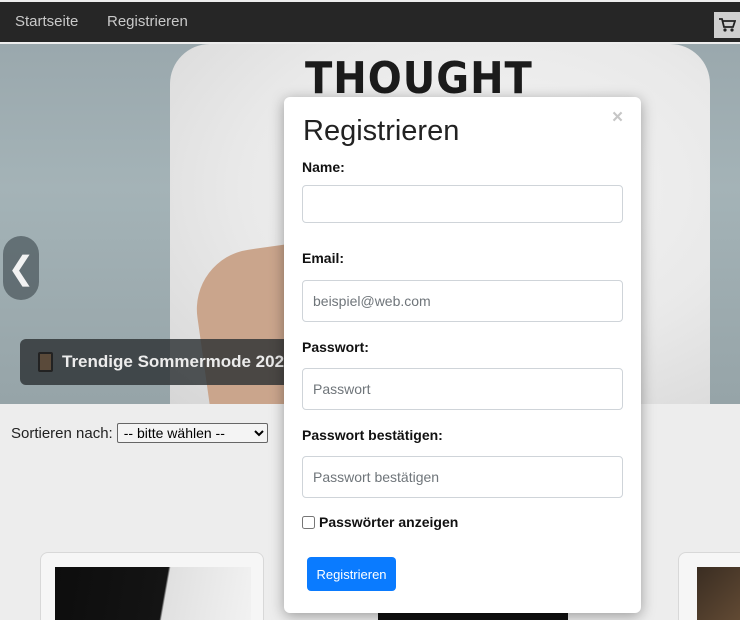 The width and height of the screenshot is (740, 620). What do you see at coordinates (335, 347) in the screenshot?
I see `password-label: Passwort:` at bounding box center [335, 347].